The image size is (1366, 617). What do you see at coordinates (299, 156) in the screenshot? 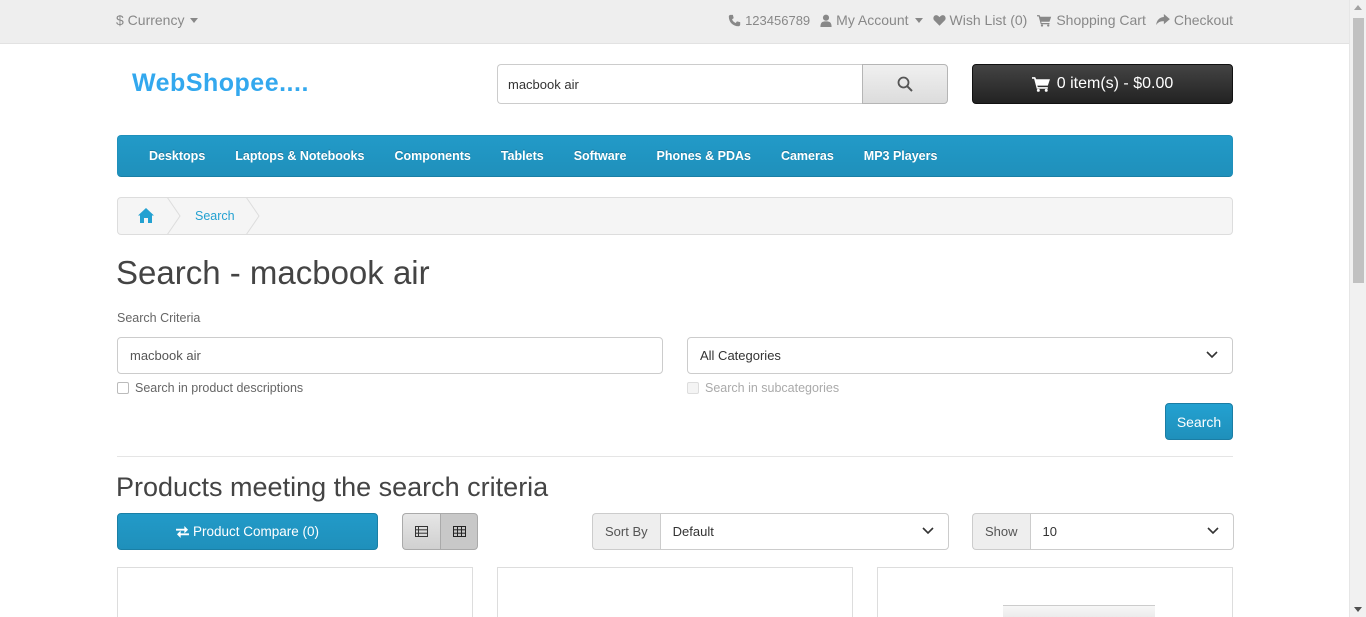
I see `menu-item-laptops: Laptops & Notebooks` at bounding box center [299, 156].